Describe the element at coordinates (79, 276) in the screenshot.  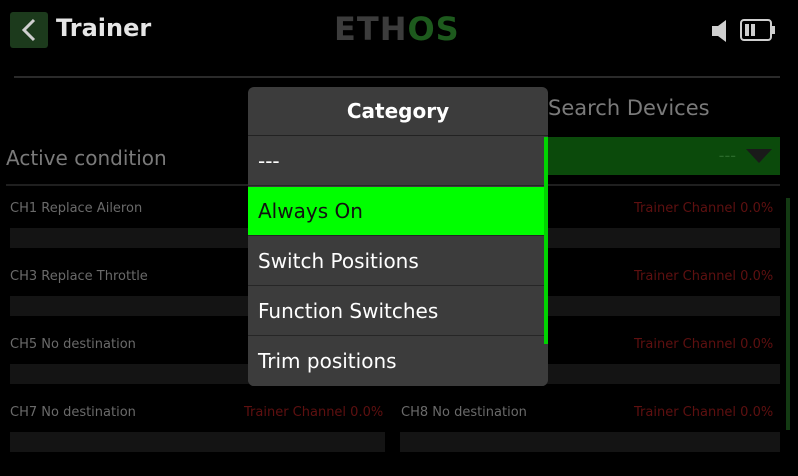
I see `channel-label: CH3 Replace Throttle` at that location.